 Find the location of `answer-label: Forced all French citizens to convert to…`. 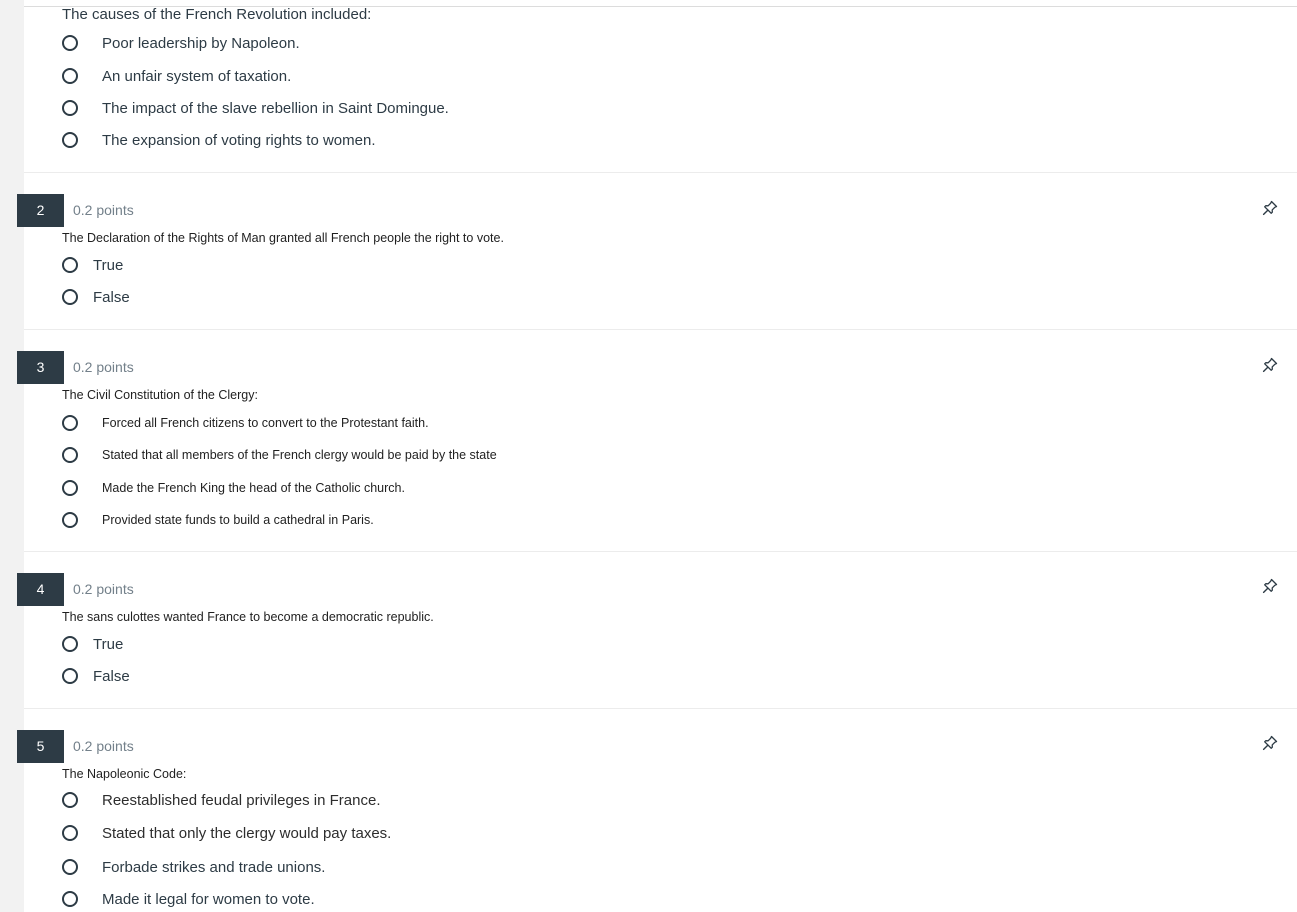

answer-label: Forced all French citizens to convert to… is located at coordinates (265, 423).